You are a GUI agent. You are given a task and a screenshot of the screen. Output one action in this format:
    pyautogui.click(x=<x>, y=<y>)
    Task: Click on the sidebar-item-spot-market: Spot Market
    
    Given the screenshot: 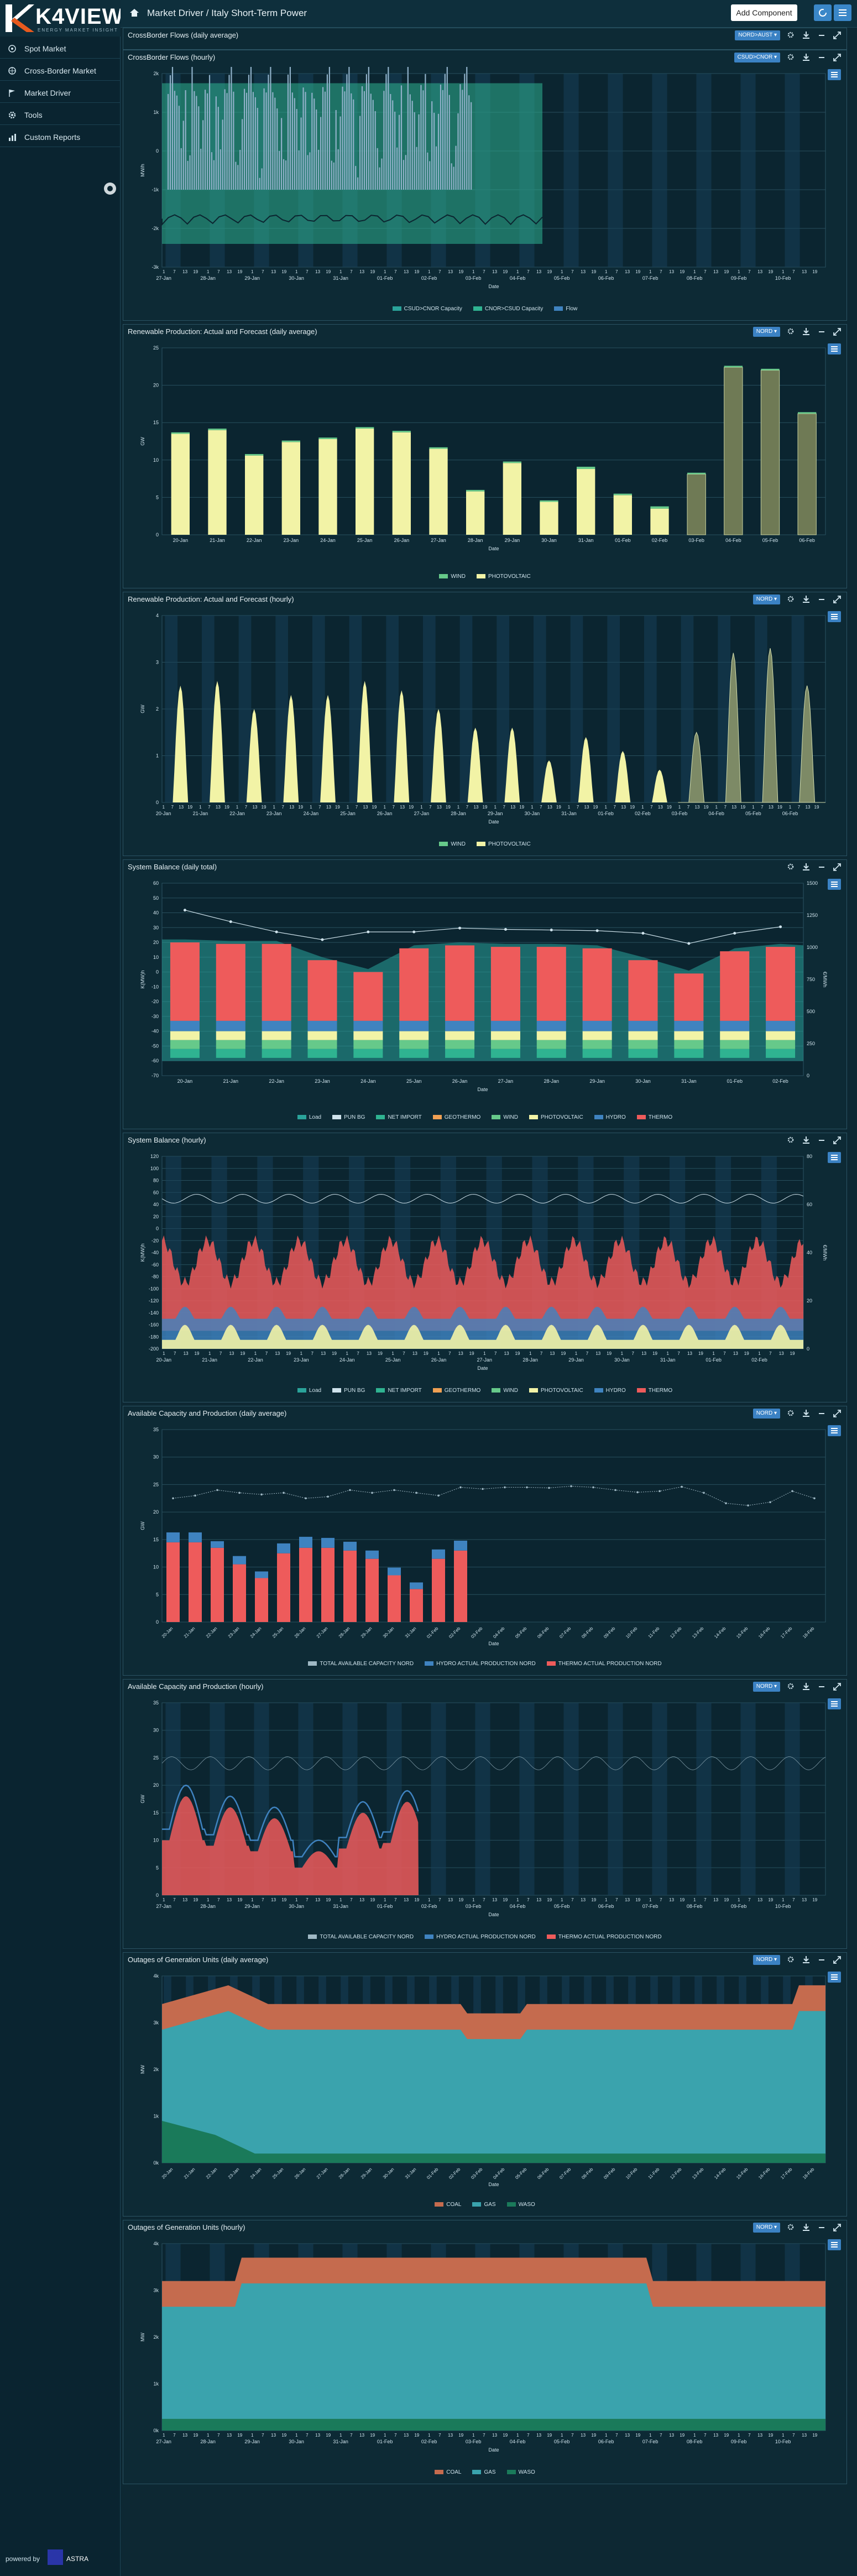 What is the action you would take?
    pyautogui.click(x=60, y=49)
    